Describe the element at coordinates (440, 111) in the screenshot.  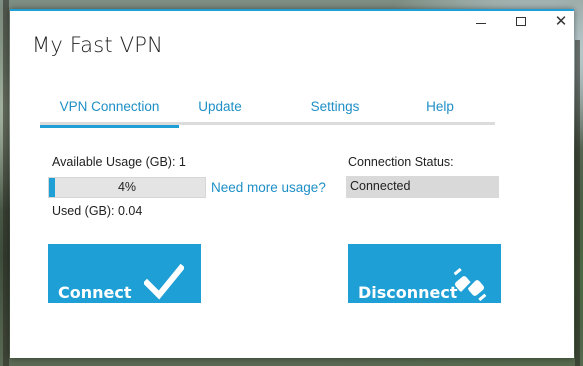
I see `tab-help: Help` at that location.